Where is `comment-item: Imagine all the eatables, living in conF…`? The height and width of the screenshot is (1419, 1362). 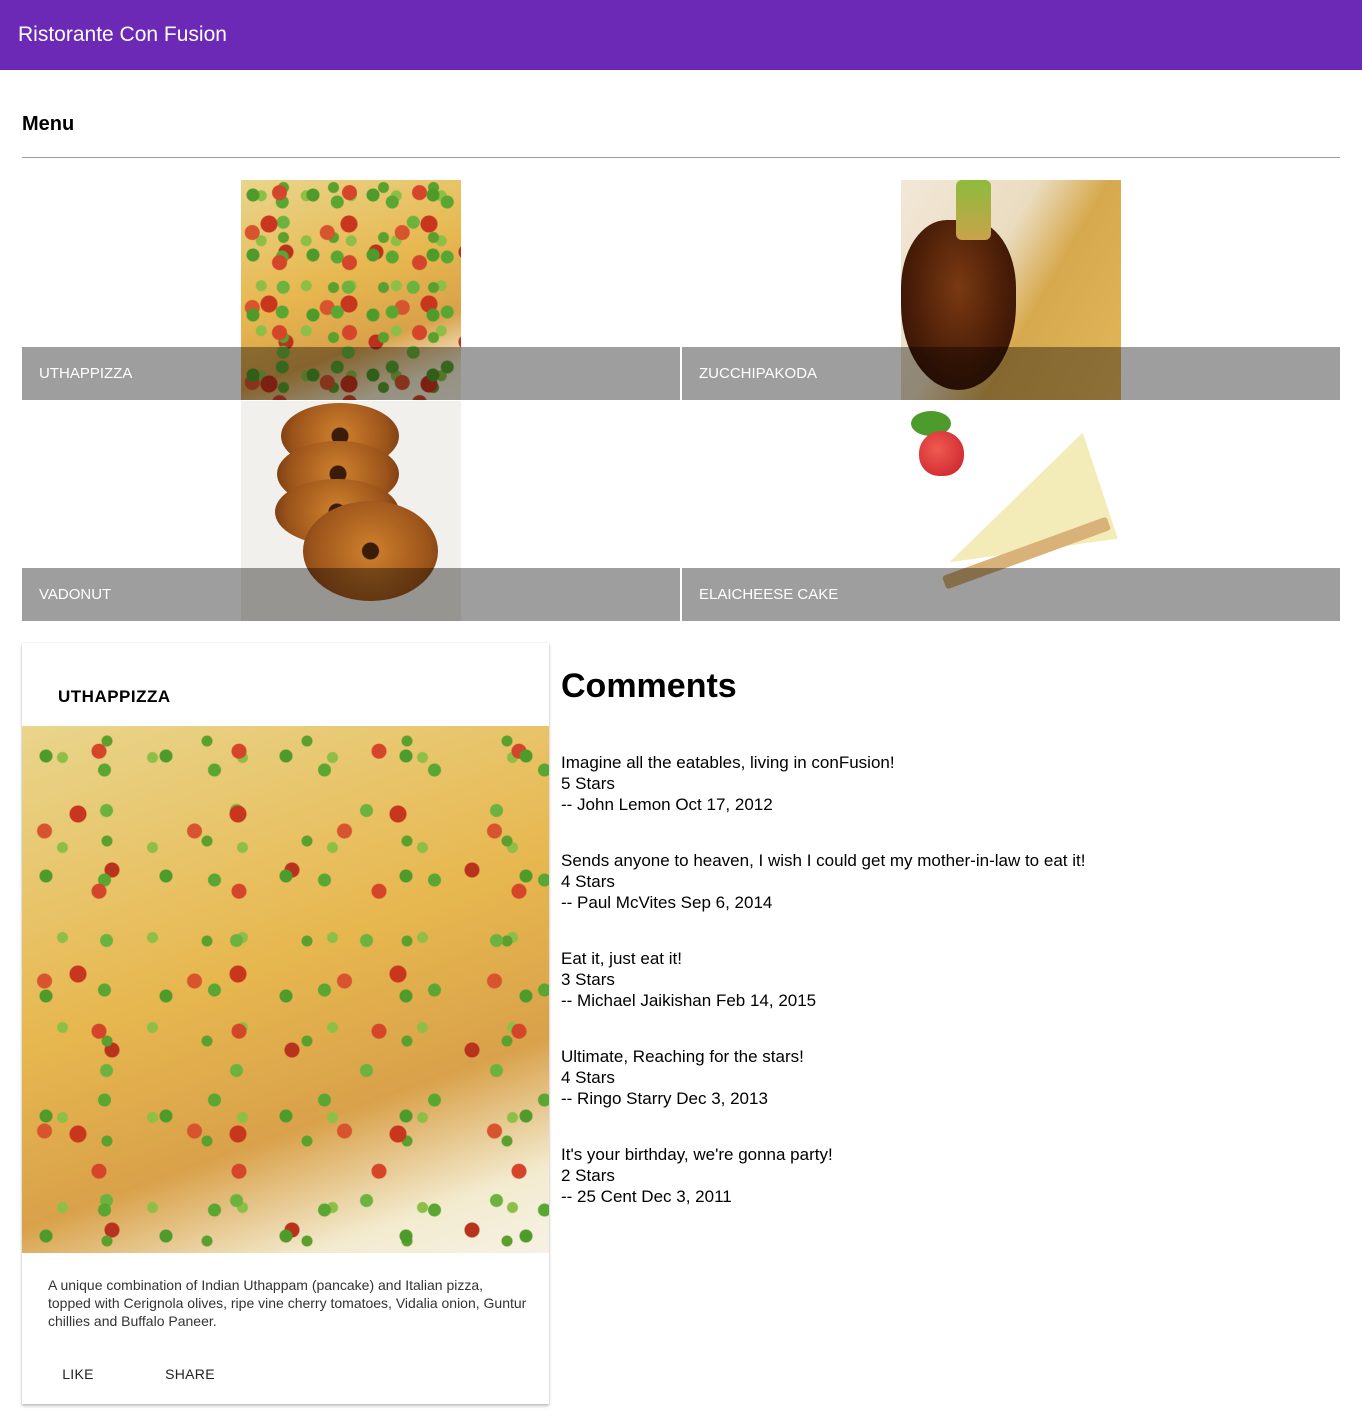 comment-item: Imagine all the eatables, living in conF… is located at coordinates (831, 783).